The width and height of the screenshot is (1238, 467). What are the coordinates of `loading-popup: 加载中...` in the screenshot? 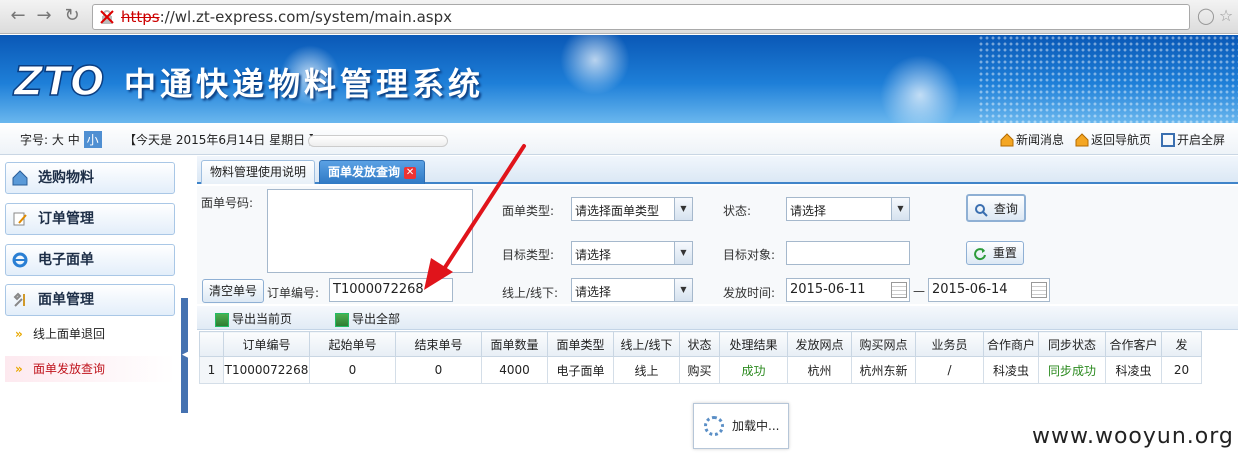 It's located at (741, 426).